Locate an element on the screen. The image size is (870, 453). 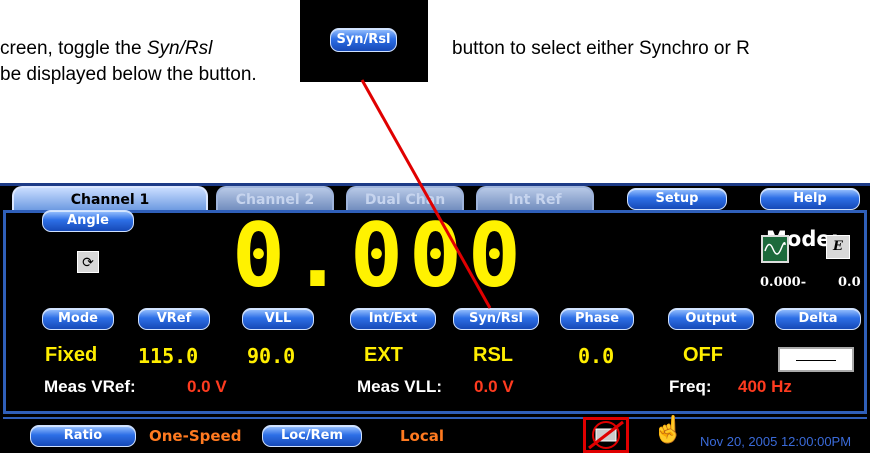
delta-value-field is located at coordinates (816, 359).